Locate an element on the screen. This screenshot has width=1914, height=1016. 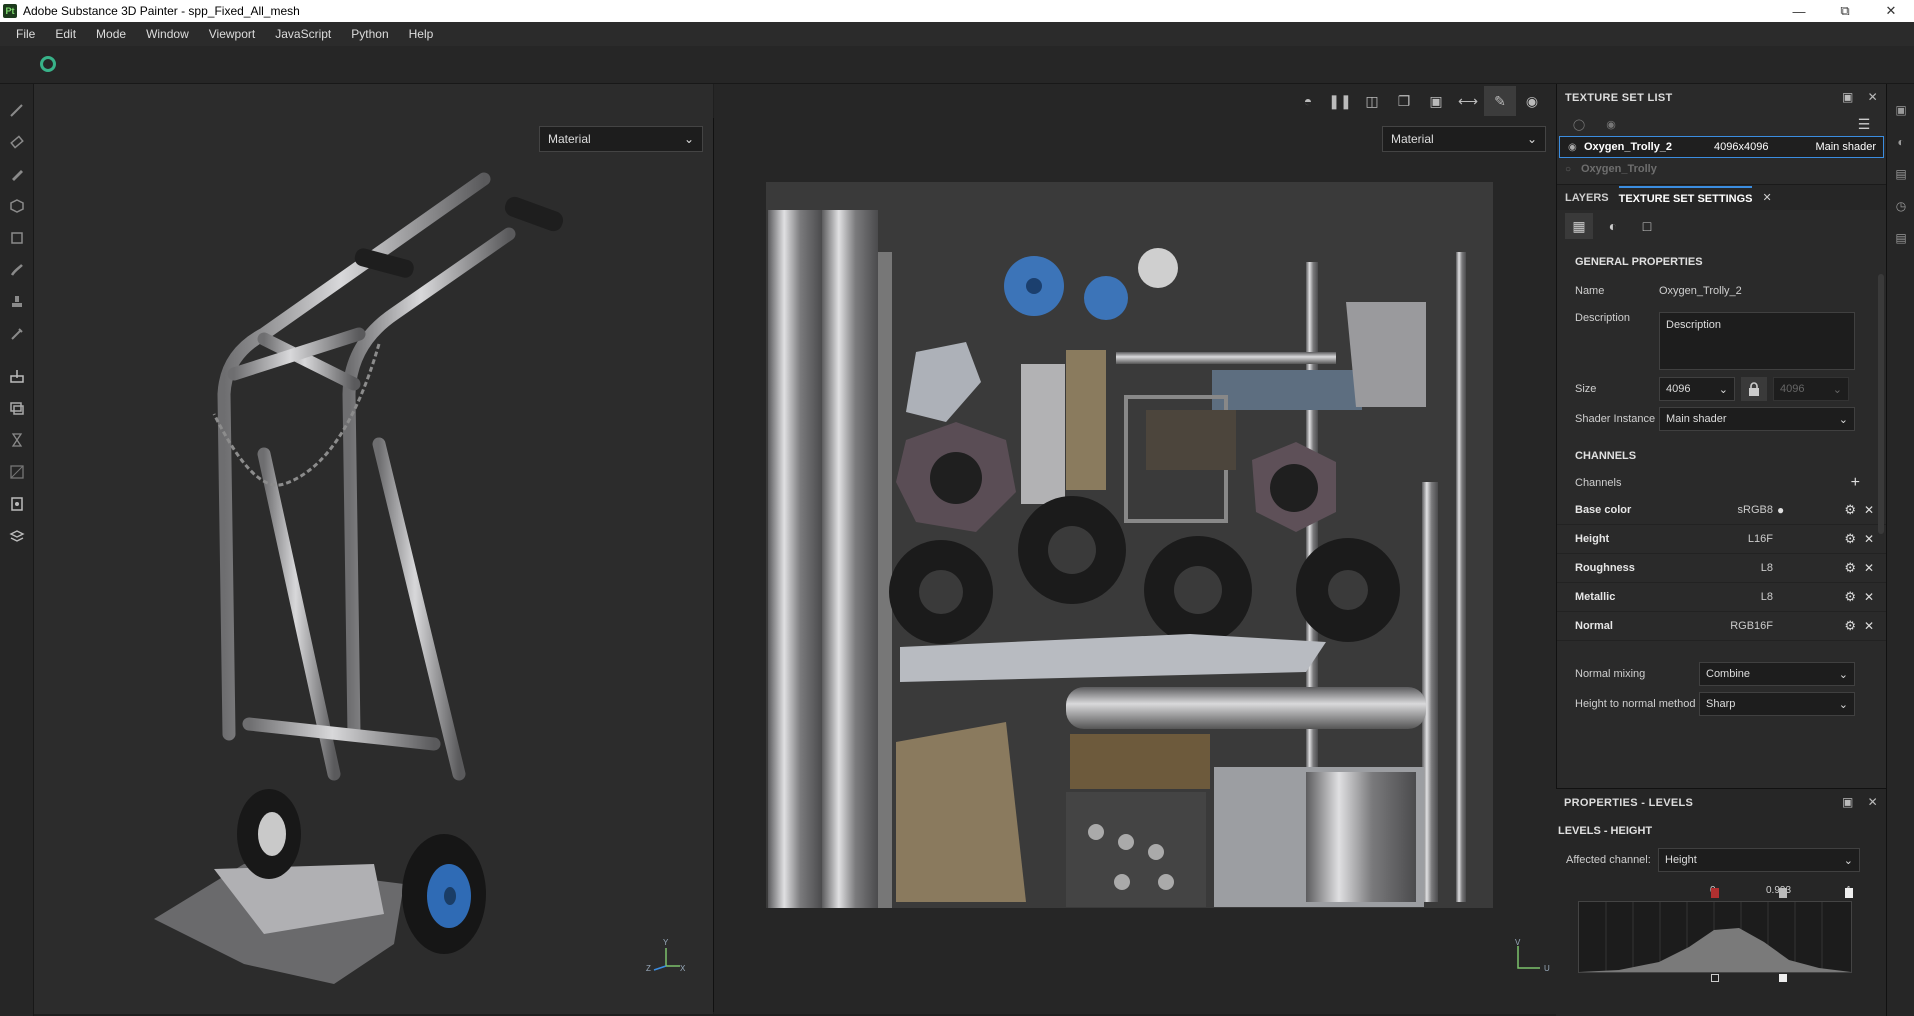
color-space-icon: ● is located at coordinates (1780, 510).